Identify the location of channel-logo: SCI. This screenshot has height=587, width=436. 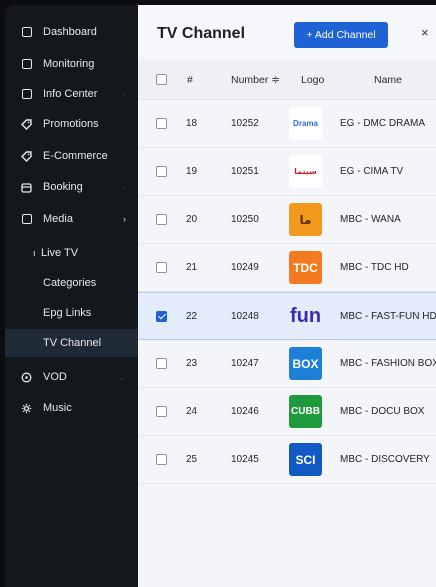
(305, 459).